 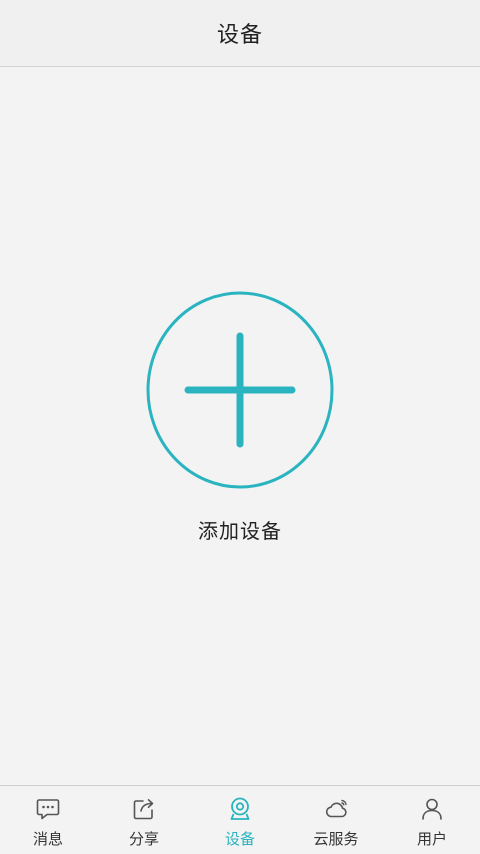 What do you see at coordinates (336, 839) in the screenshot?
I see `tab-label: 云服务` at bounding box center [336, 839].